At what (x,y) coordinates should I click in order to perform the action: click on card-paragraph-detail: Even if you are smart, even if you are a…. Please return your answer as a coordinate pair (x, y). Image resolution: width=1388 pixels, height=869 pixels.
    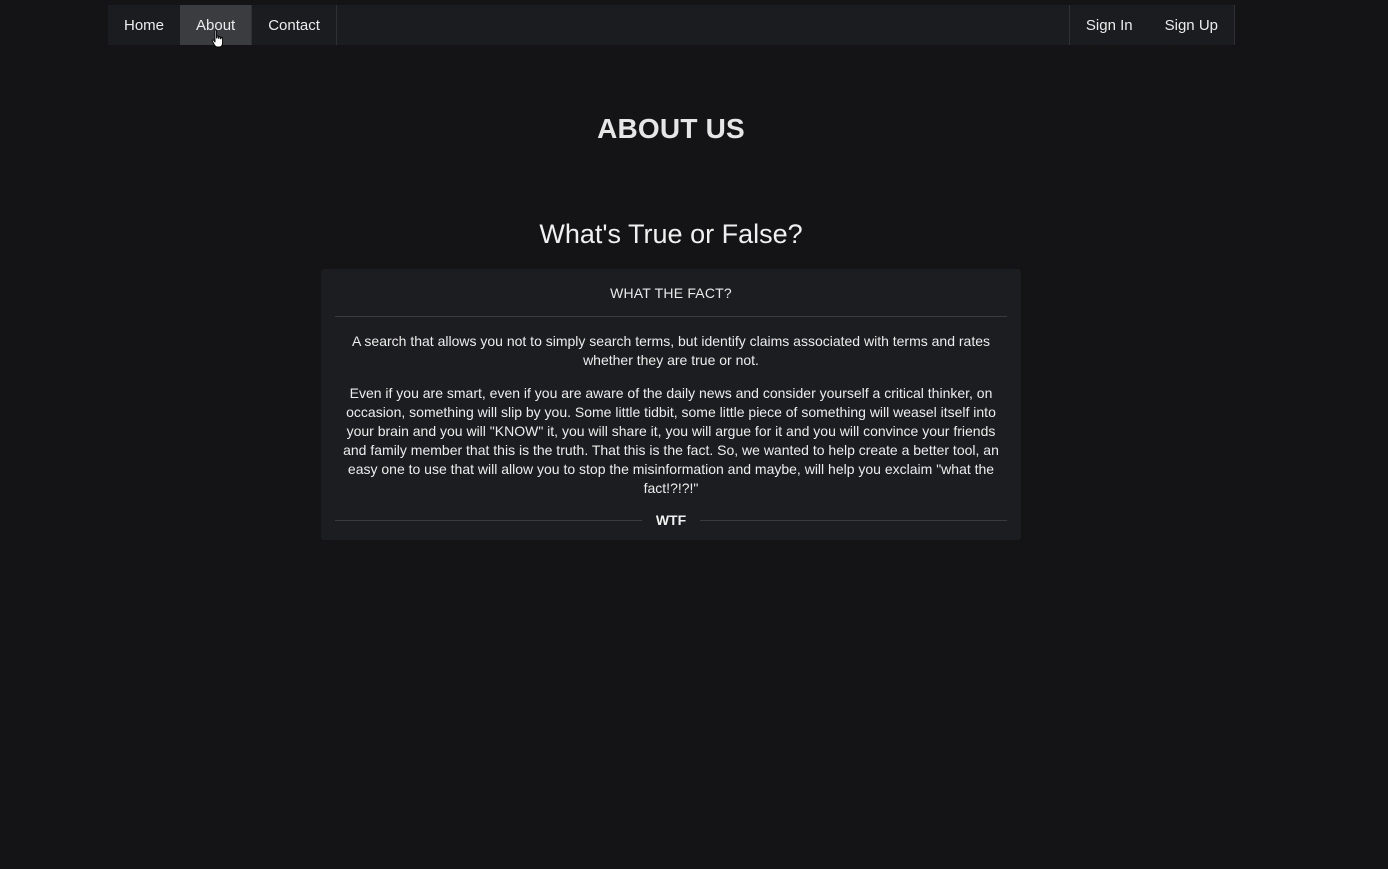
    Looking at the image, I should click on (671, 440).